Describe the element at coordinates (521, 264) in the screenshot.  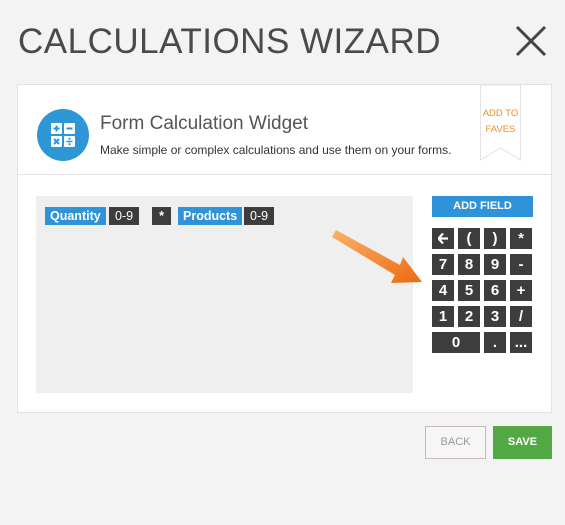
I see `minus-key: -` at that location.